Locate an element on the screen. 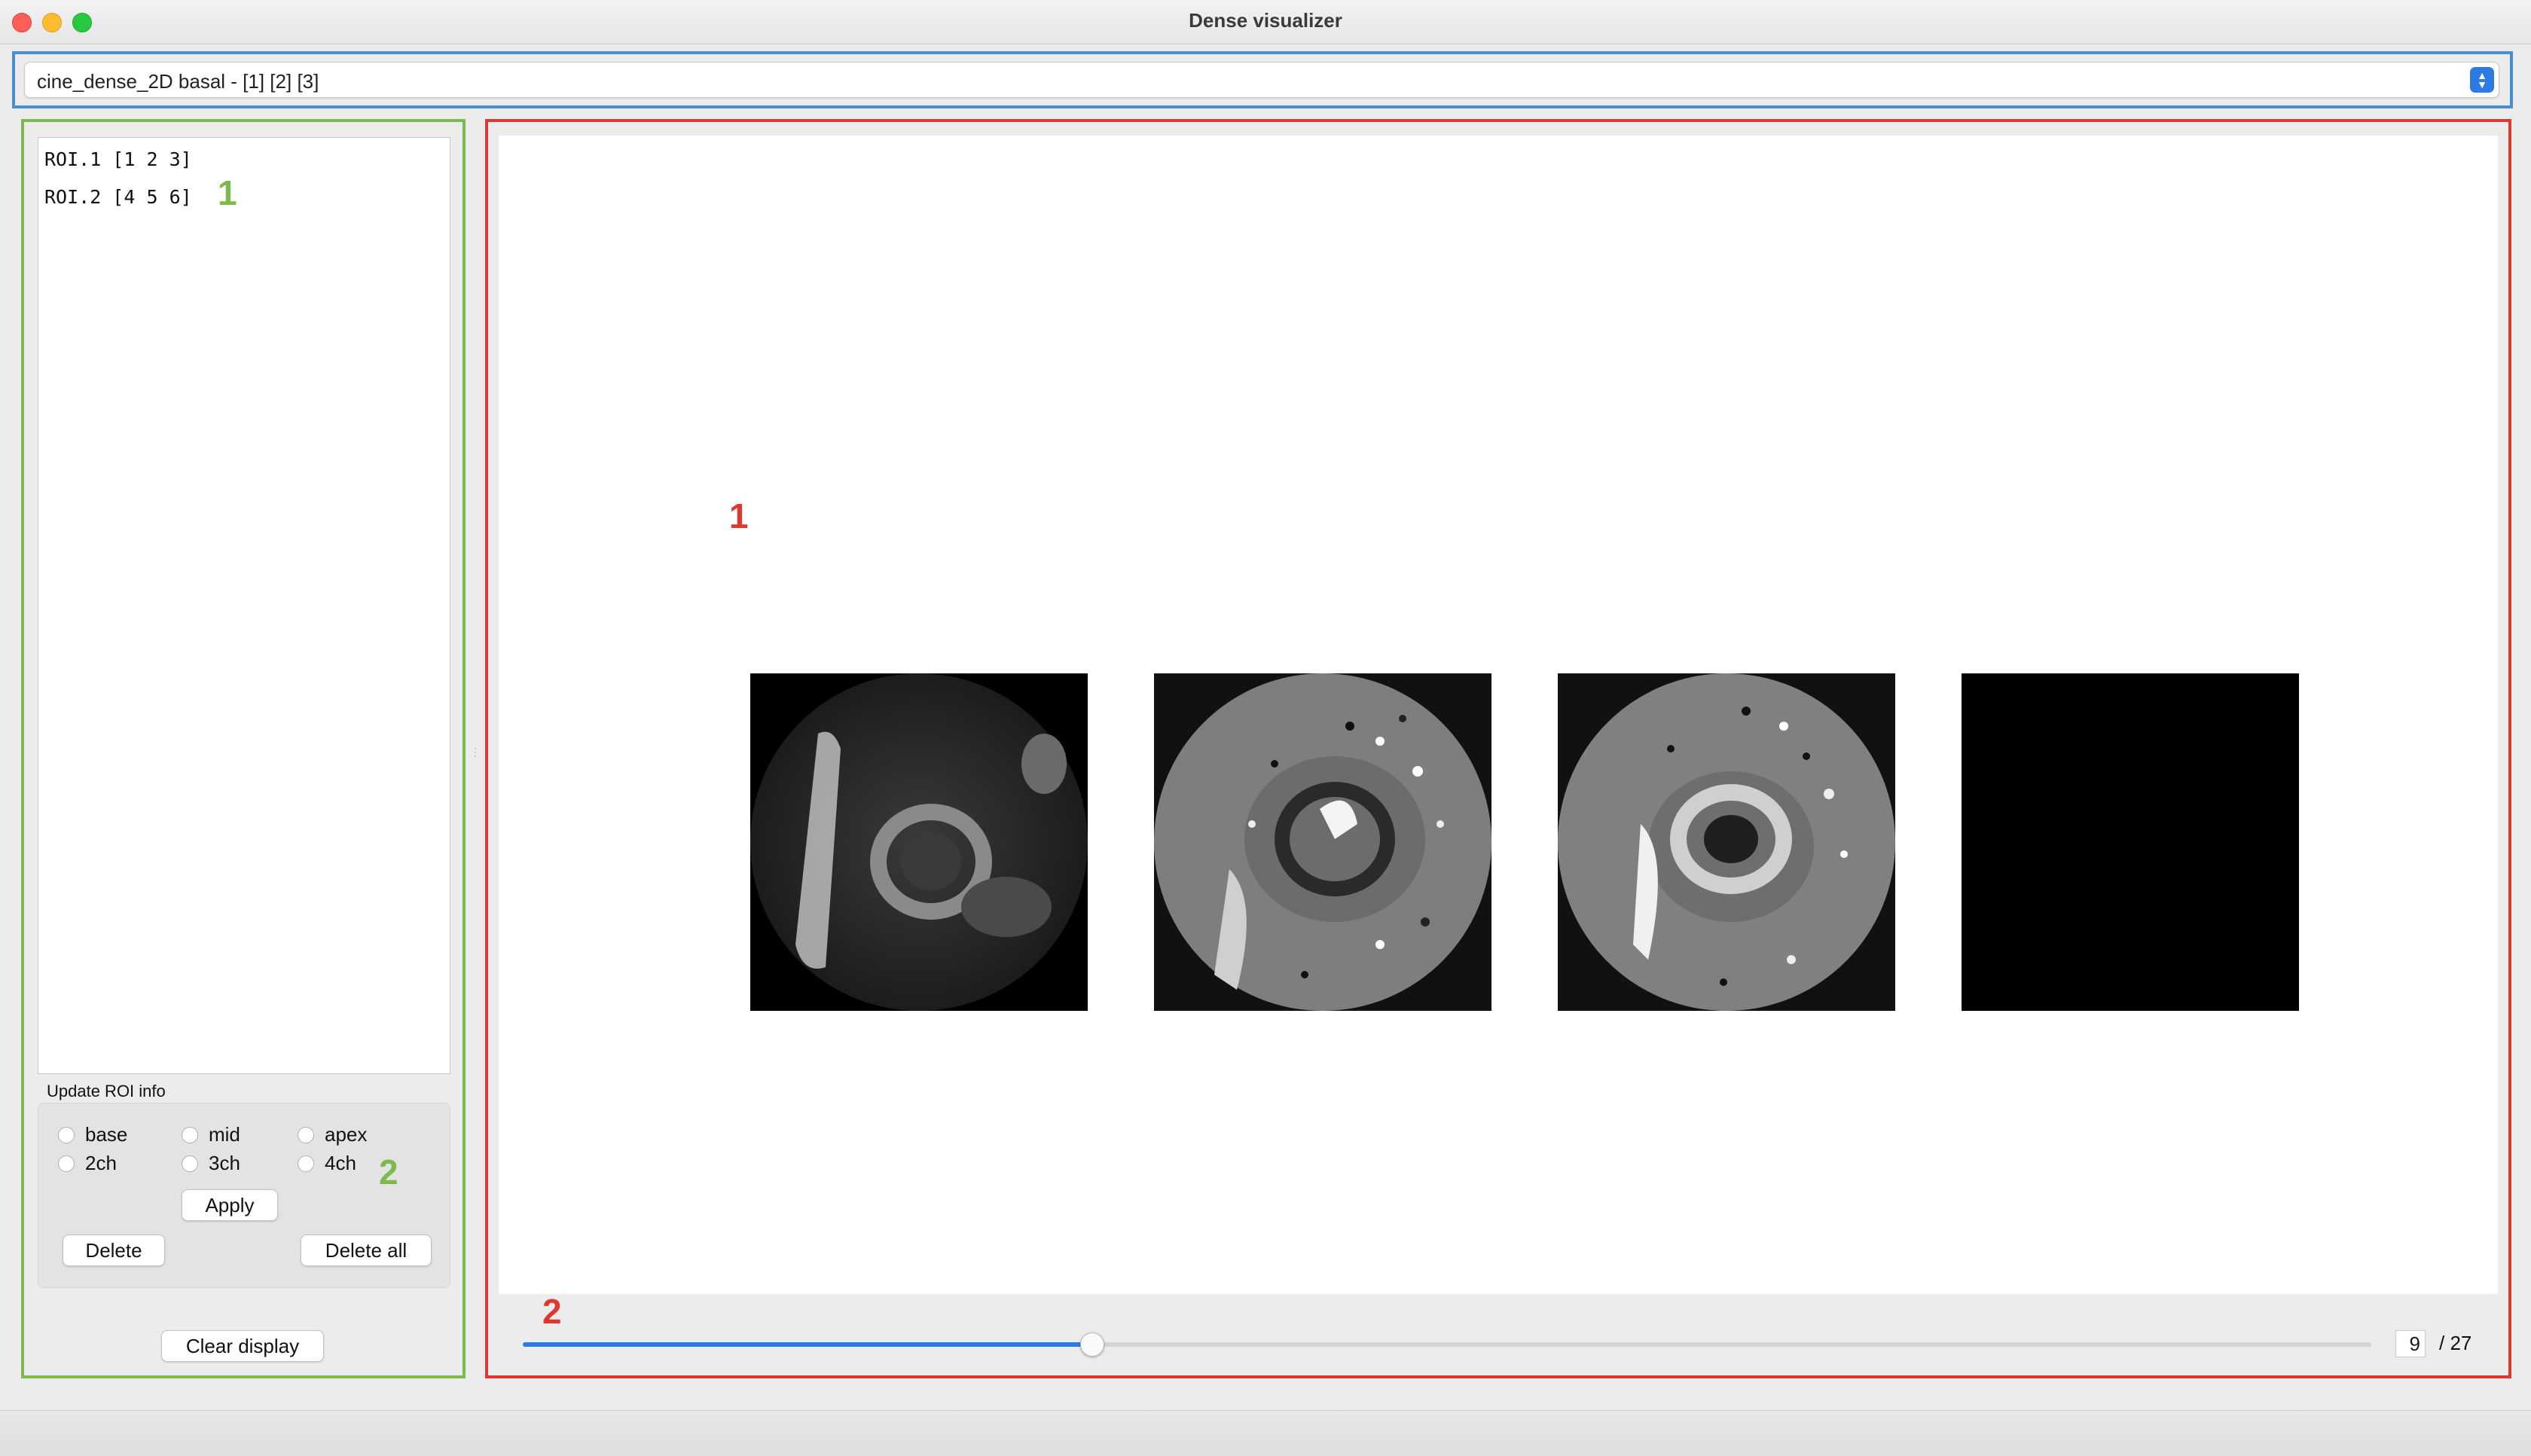 This screenshot has width=2531, height=1456. delete-button: Delete is located at coordinates (114, 1250).